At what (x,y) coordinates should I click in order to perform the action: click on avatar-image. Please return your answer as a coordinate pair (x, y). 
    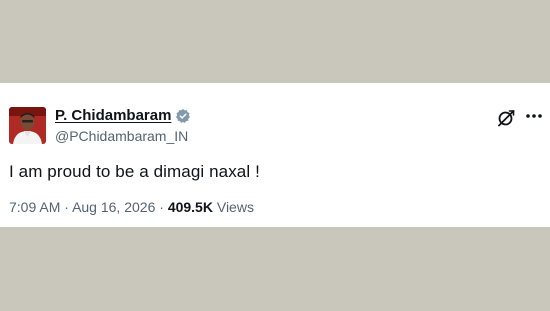
    Looking at the image, I should click on (27, 125).